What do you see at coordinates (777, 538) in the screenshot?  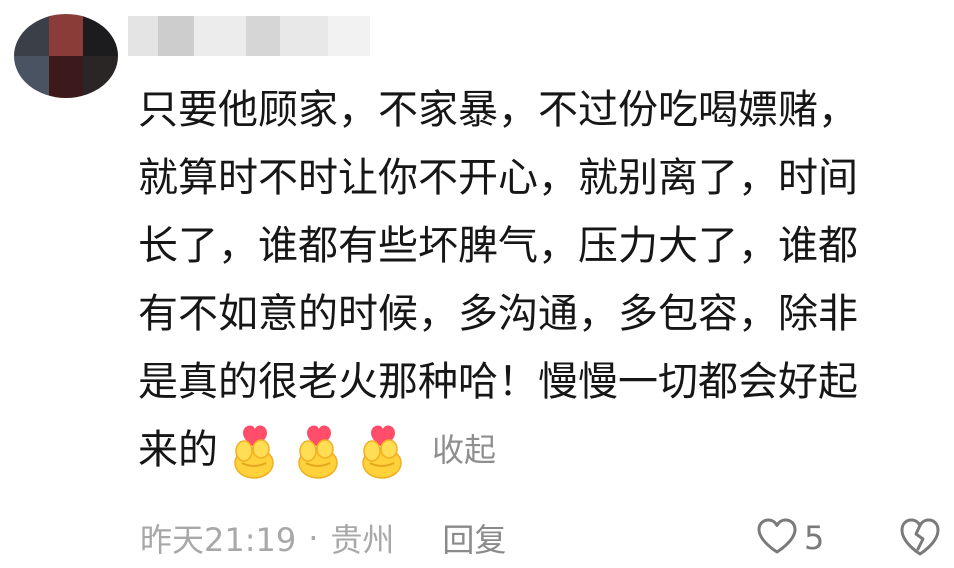 I see `heart-outline-icon` at bounding box center [777, 538].